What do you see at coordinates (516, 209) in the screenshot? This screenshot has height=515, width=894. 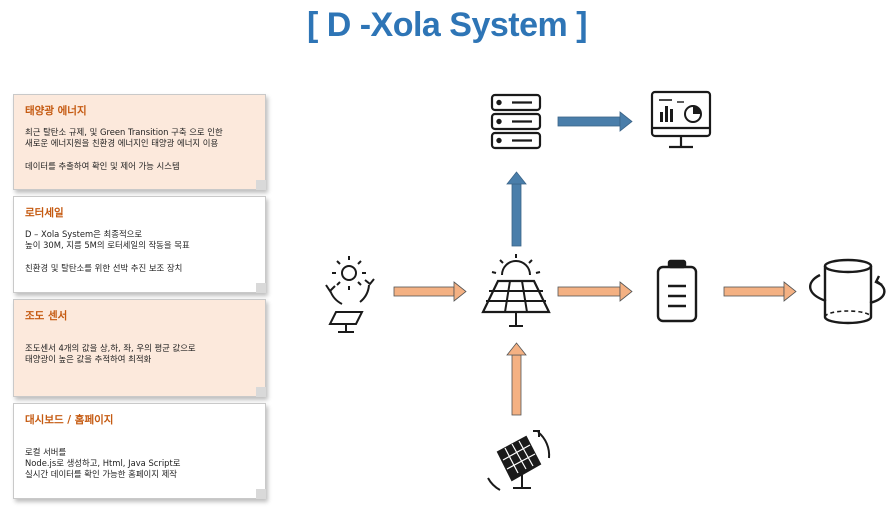 I see `arrow-panel-to-server` at bounding box center [516, 209].